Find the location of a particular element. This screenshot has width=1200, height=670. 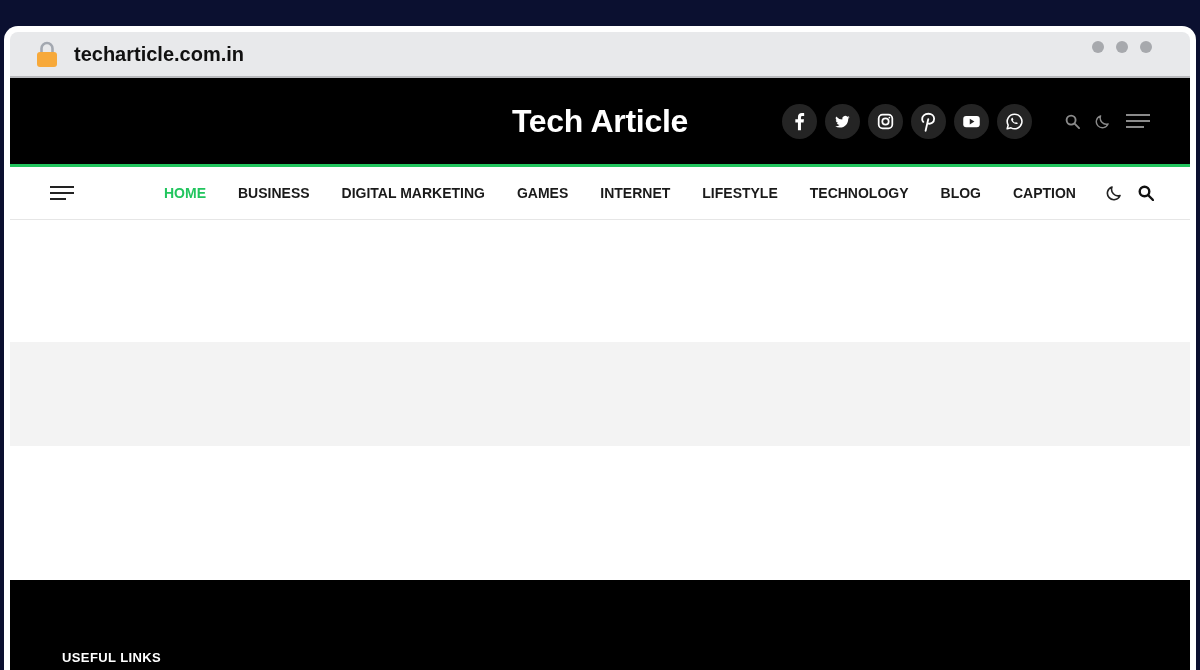

nav-link: CAPTION is located at coordinates (1044, 193).